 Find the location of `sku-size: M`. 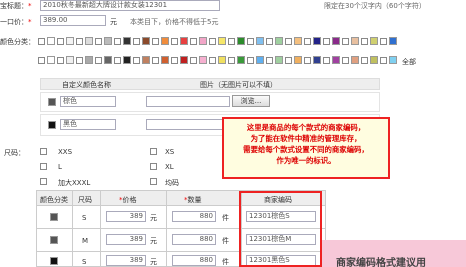

sku-size: M is located at coordinates (85, 241).